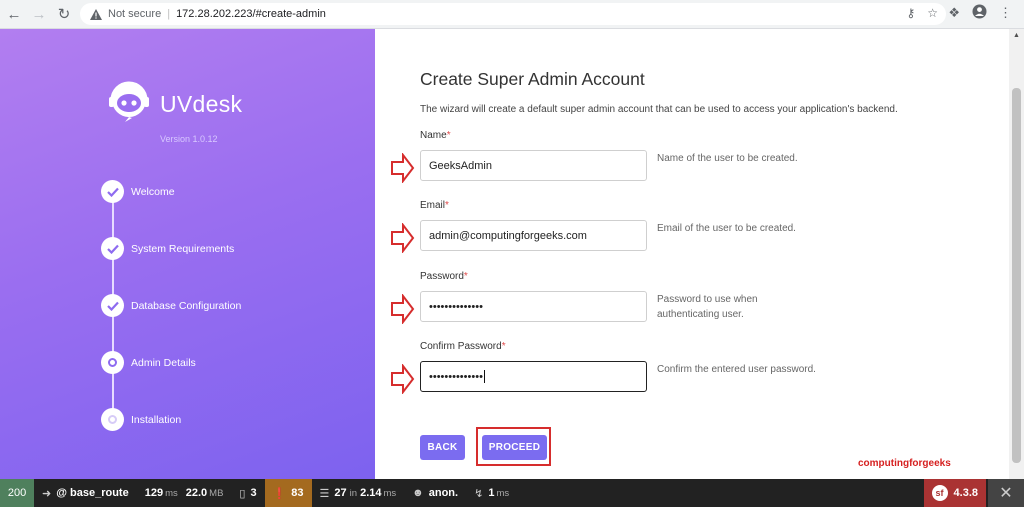 This screenshot has height=507, width=1024. What do you see at coordinates (242, 493) in the screenshot?
I see `forms-icon: ▯` at bounding box center [242, 493].